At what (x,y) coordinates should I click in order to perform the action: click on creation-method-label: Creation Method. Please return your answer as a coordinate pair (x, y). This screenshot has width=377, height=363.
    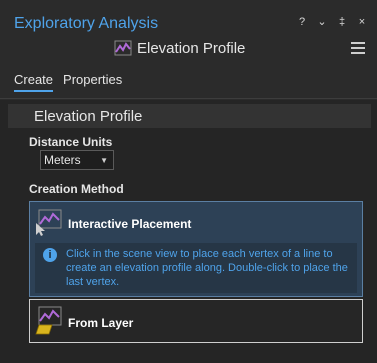
    Looking at the image, I should click on (76, 189).